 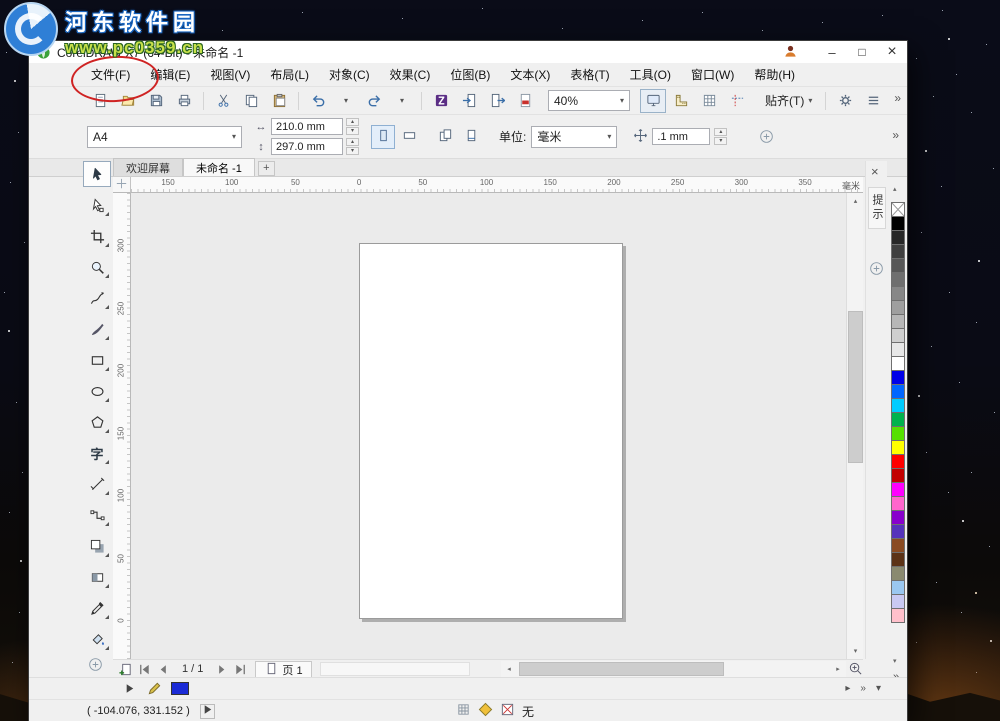 What do you see at coordinates (97, 174) in the screenshot?
I see `pick-tool` at bounding box center [97, 174].